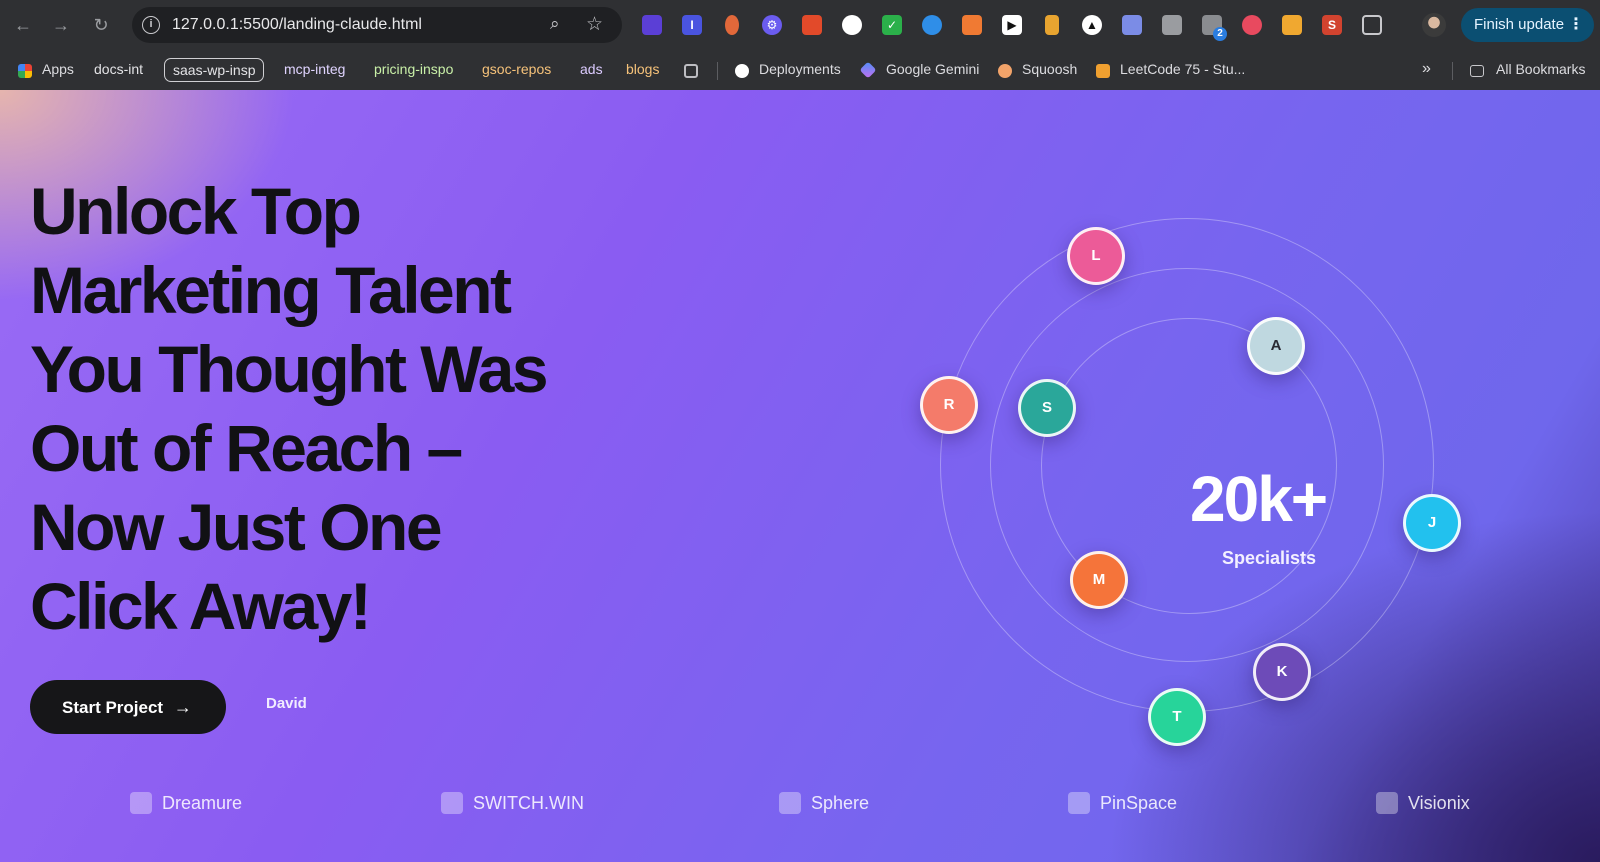 The width and height of the screenshot is (1600, 862). Describe the element at coordinates (1099, 580) in the screenshot. I see `specialist-avatar: M` at that location.